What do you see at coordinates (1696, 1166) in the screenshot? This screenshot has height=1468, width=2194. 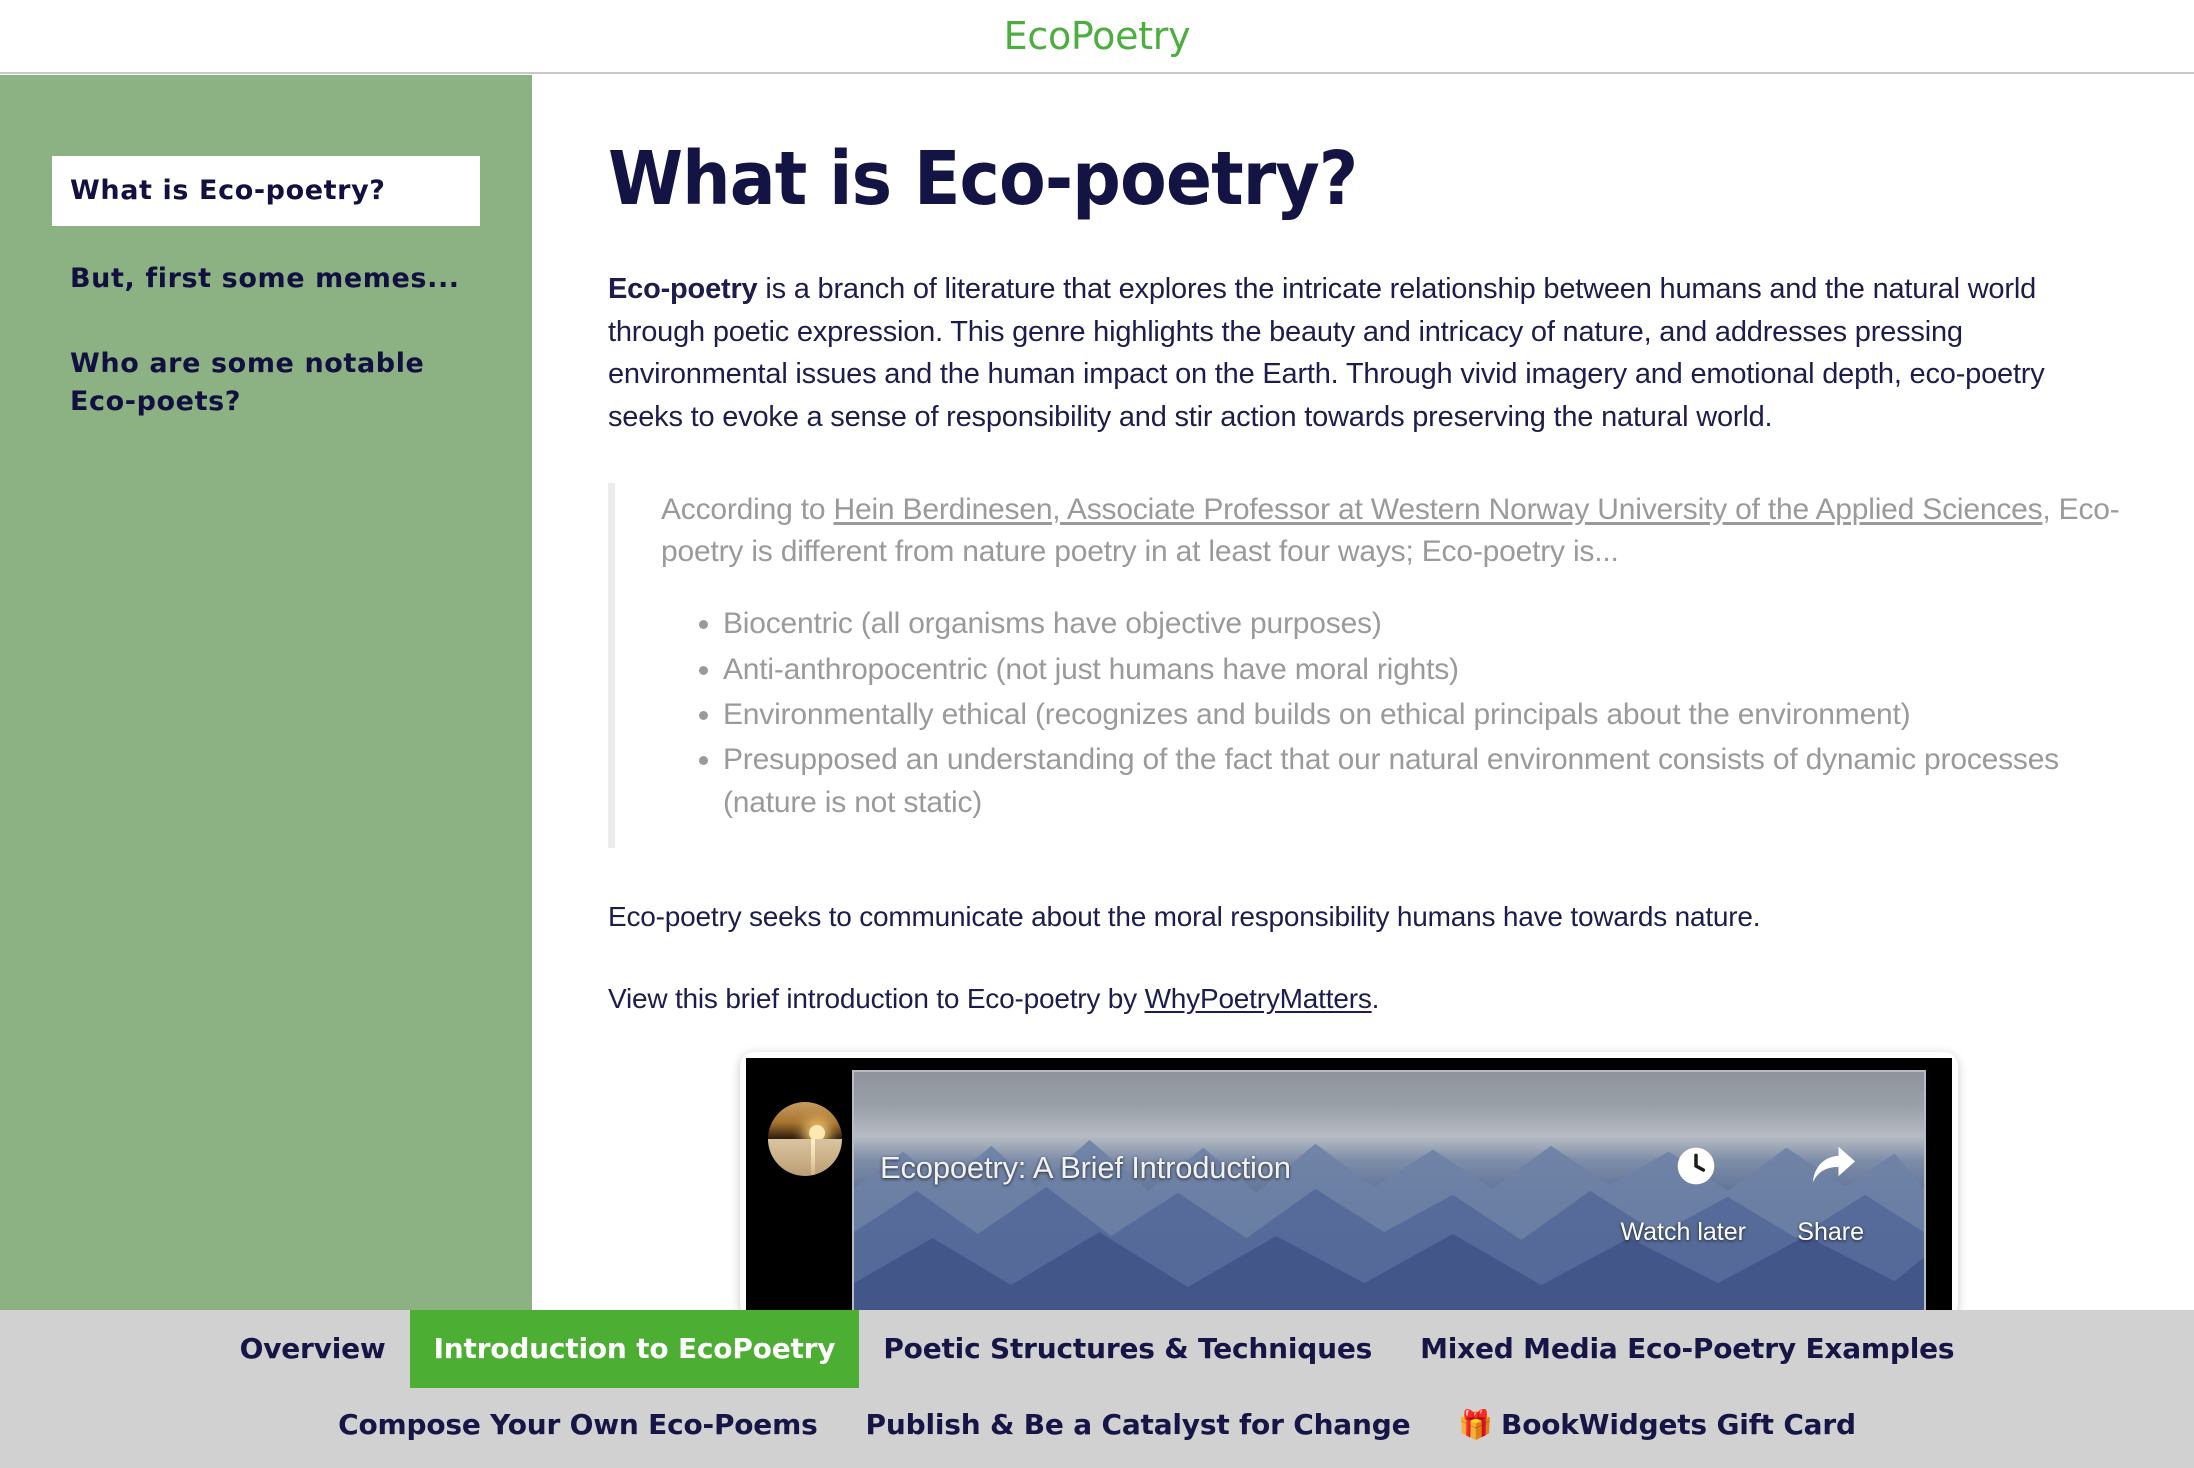 I see `watch-later-clock-icon` at bounding box center [1696, 1166].